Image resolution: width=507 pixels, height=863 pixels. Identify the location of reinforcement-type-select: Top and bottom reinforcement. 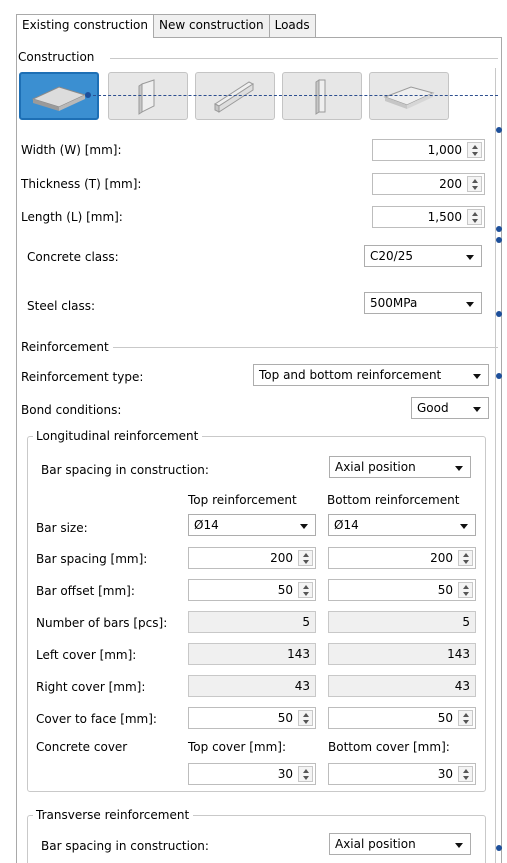
(371, 375).